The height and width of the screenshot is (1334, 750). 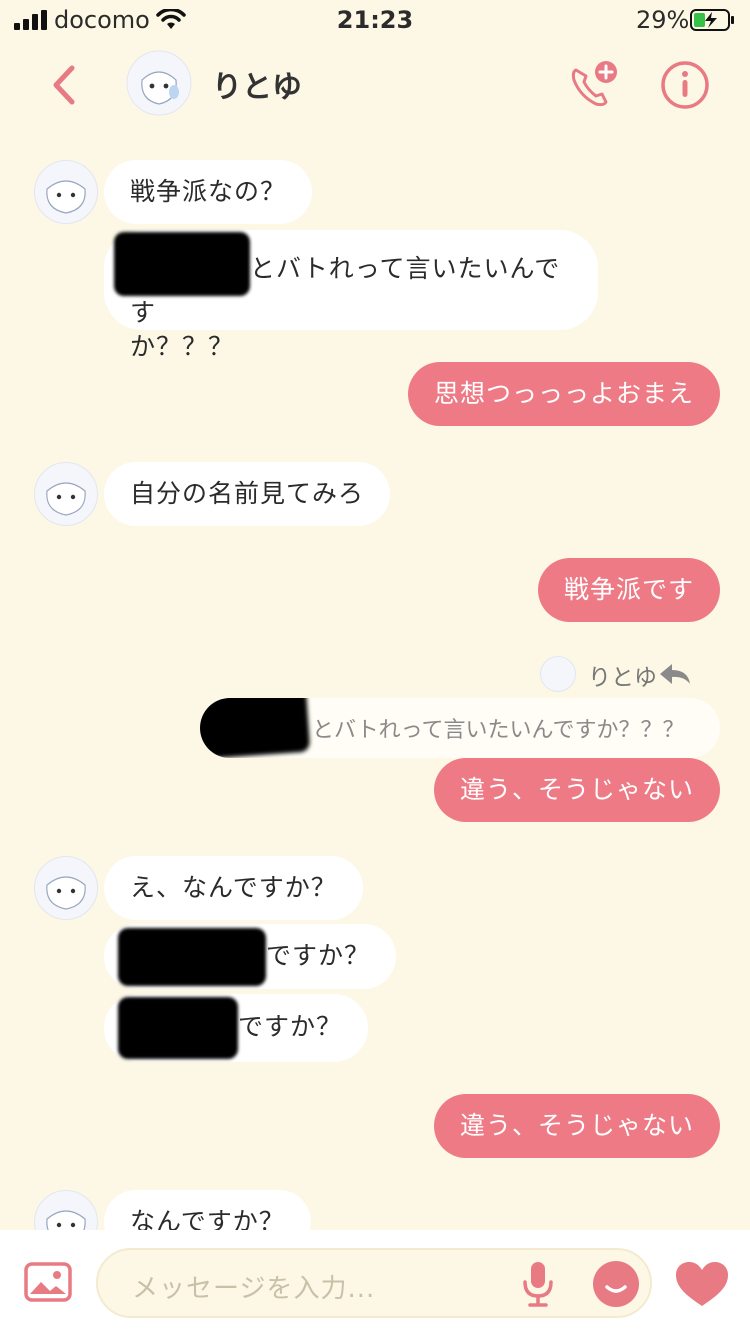 What do you see at coordinates (622, 678) in the screenshot?
I see `reply-to-name: りとゆ` at bounding box center [622, 678].